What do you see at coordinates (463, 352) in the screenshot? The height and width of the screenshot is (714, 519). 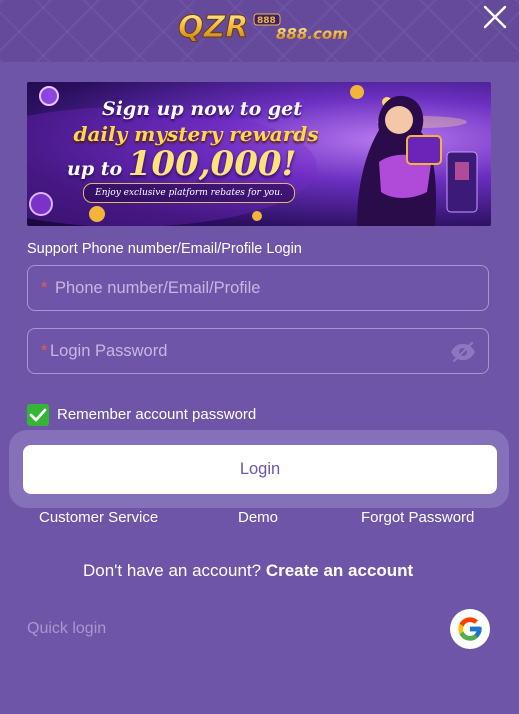 I see `eye-slash-icon` at bounding box center [463, 352].